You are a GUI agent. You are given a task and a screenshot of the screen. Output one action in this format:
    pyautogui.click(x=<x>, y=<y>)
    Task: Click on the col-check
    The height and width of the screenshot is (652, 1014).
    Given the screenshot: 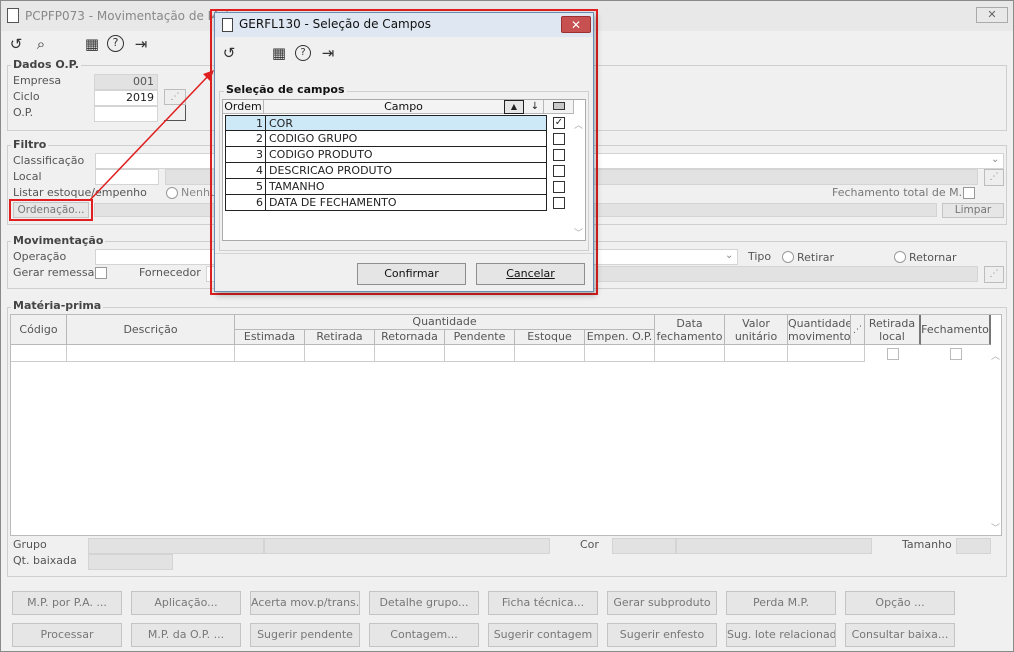 What is the action you would take?
    pyautogui.click(x=559, y=107)
    